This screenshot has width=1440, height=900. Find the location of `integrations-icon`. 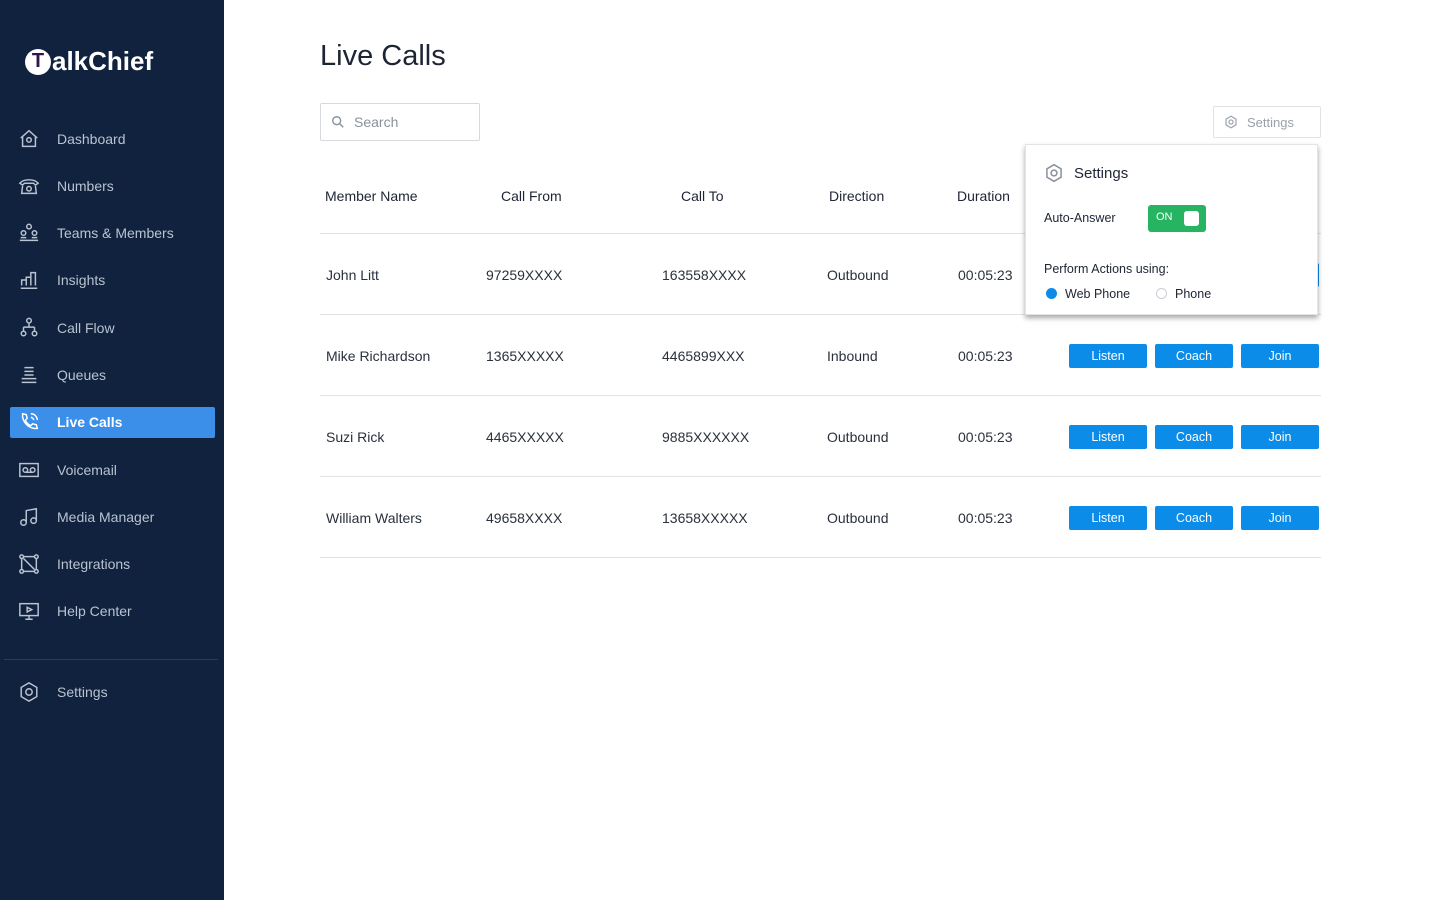

integrations-icon is located at coordinates (29, 564).